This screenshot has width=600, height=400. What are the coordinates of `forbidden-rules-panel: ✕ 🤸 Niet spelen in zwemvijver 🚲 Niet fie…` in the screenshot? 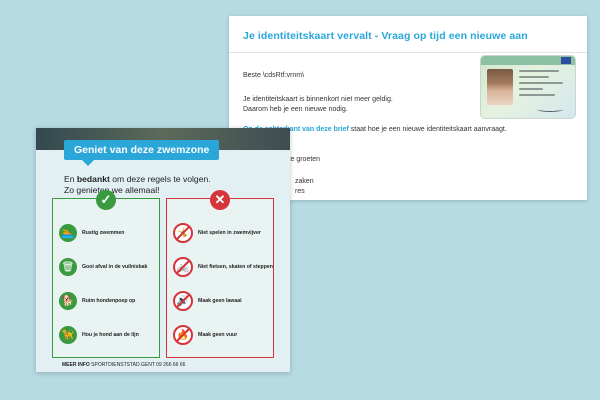 It's located at (220, 274).